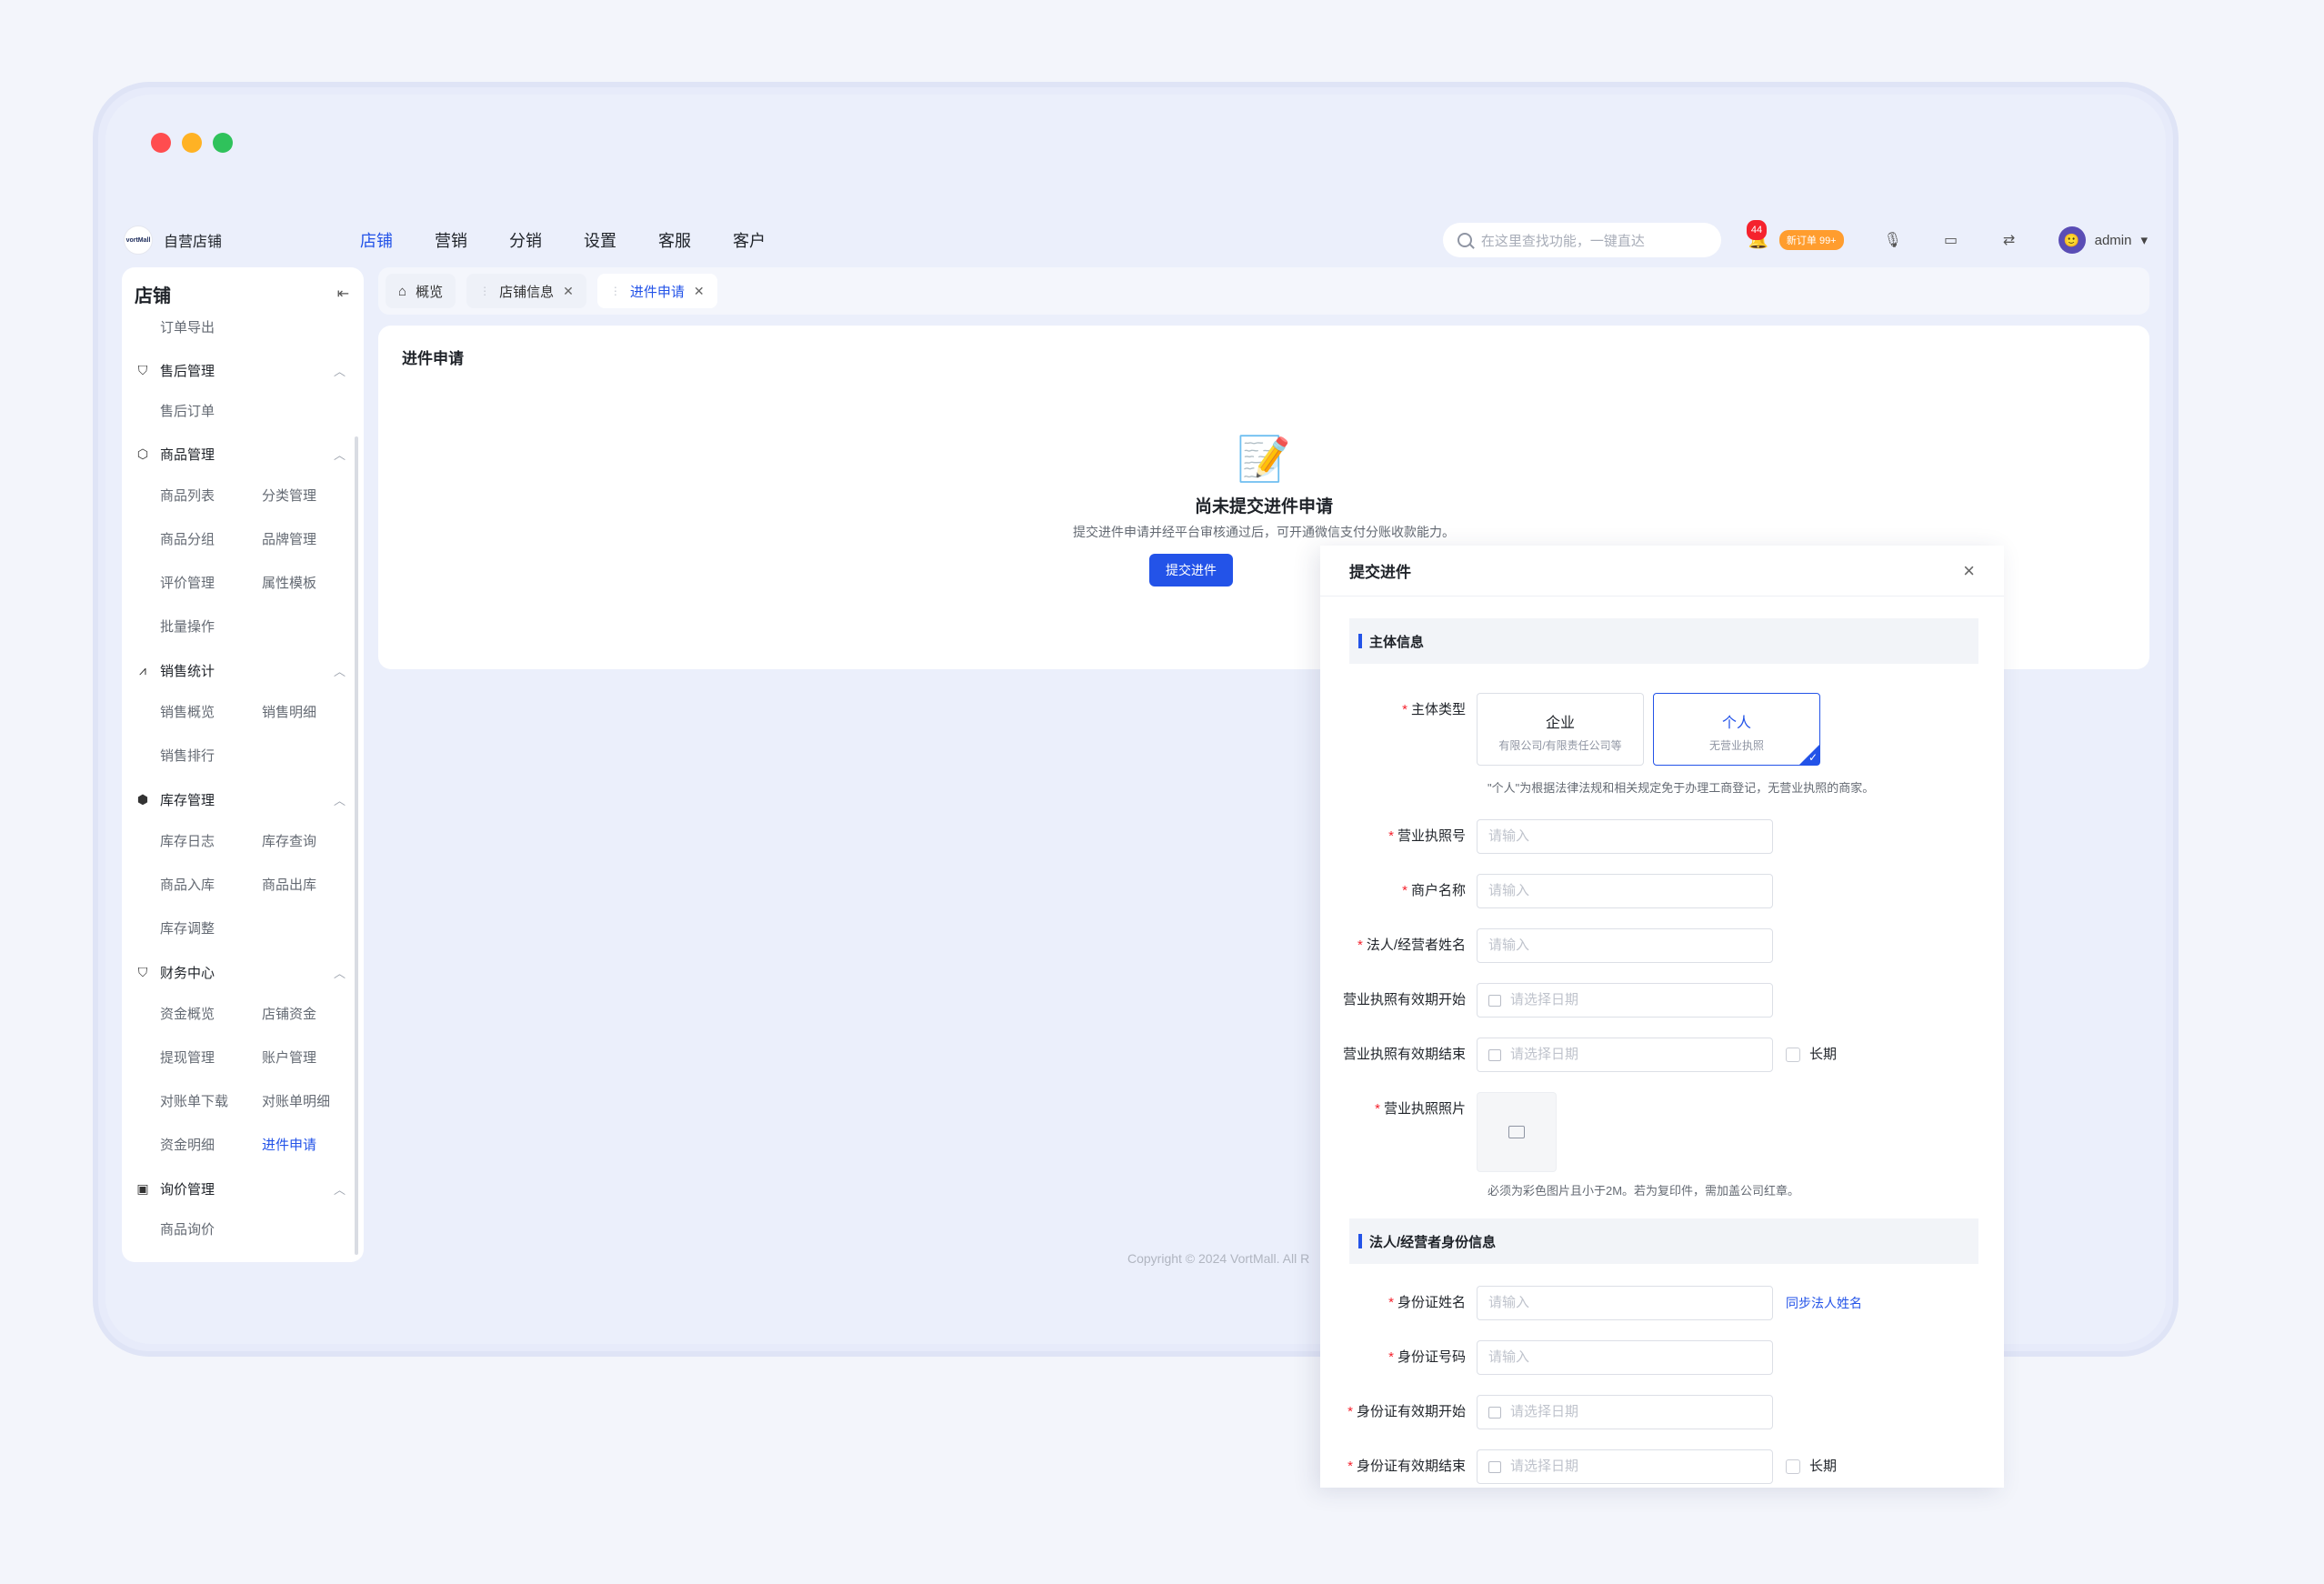 The image size is (2324, 1584). Describe the element at coordinates (1625, 891) in the screenshot. I see `merchant-name-input: 请输入` at that location.